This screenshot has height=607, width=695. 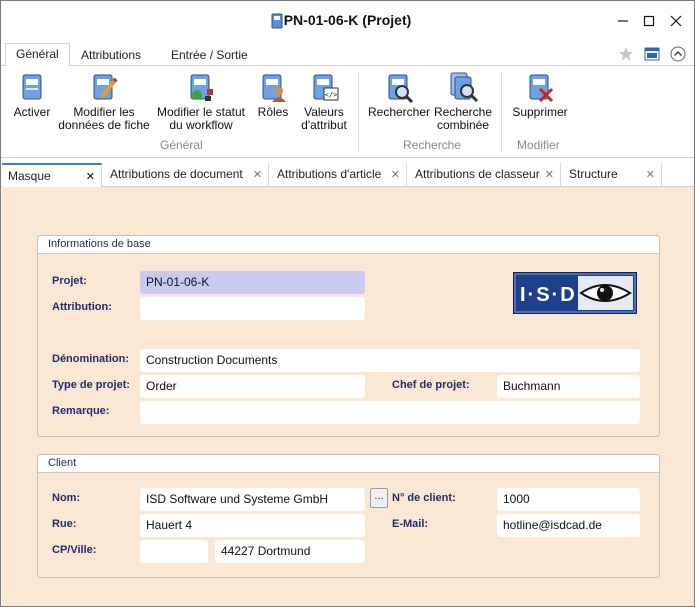 I want to click on tab-masque: Masque ✕, so click(x=52, y=175).